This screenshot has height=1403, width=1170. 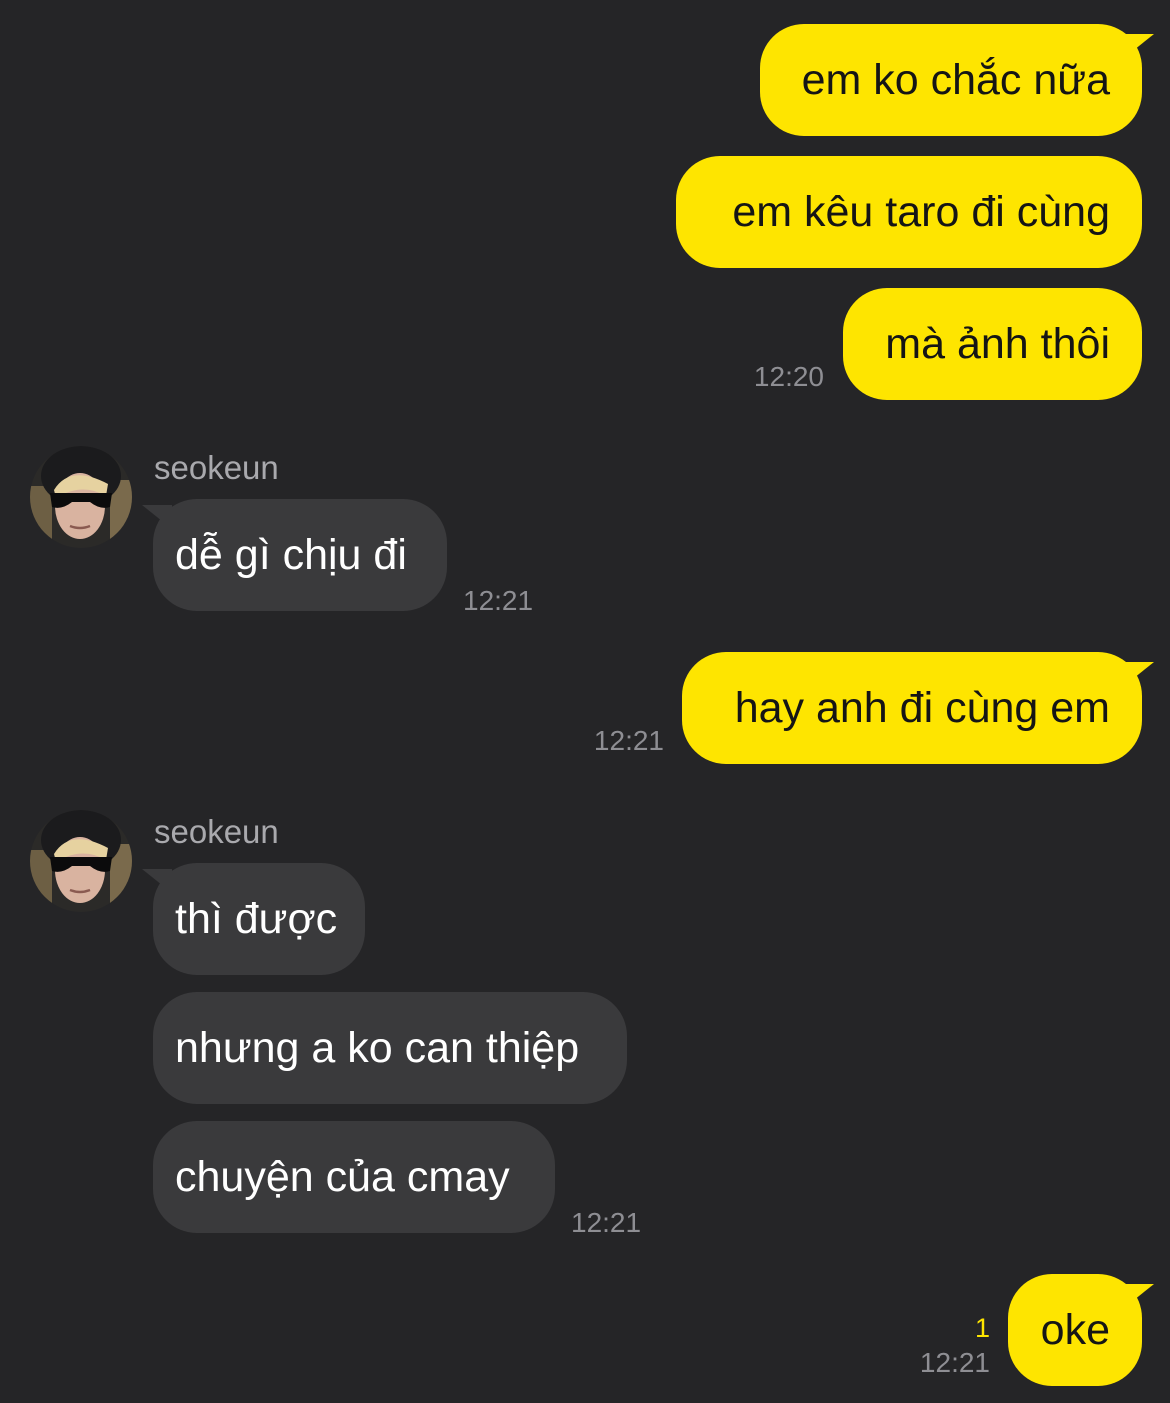 What do you see at coordinates (342, 1177) in the screenshot?
I see `message-text: chuyện của cmay` at bounding box center [342, 1177].